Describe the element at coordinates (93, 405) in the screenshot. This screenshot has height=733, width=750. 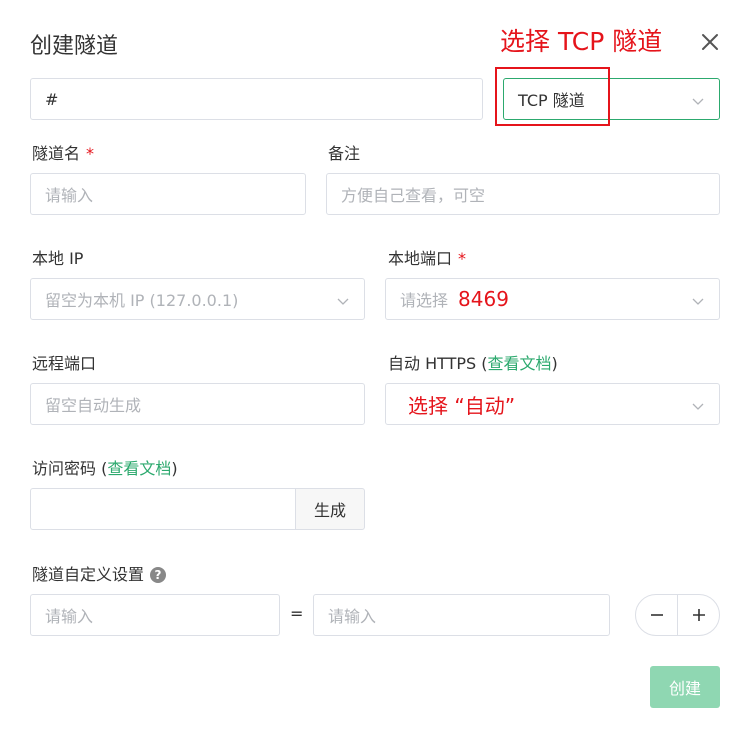
I see `remote-port-placeholder: 留空自动生成` at that location.